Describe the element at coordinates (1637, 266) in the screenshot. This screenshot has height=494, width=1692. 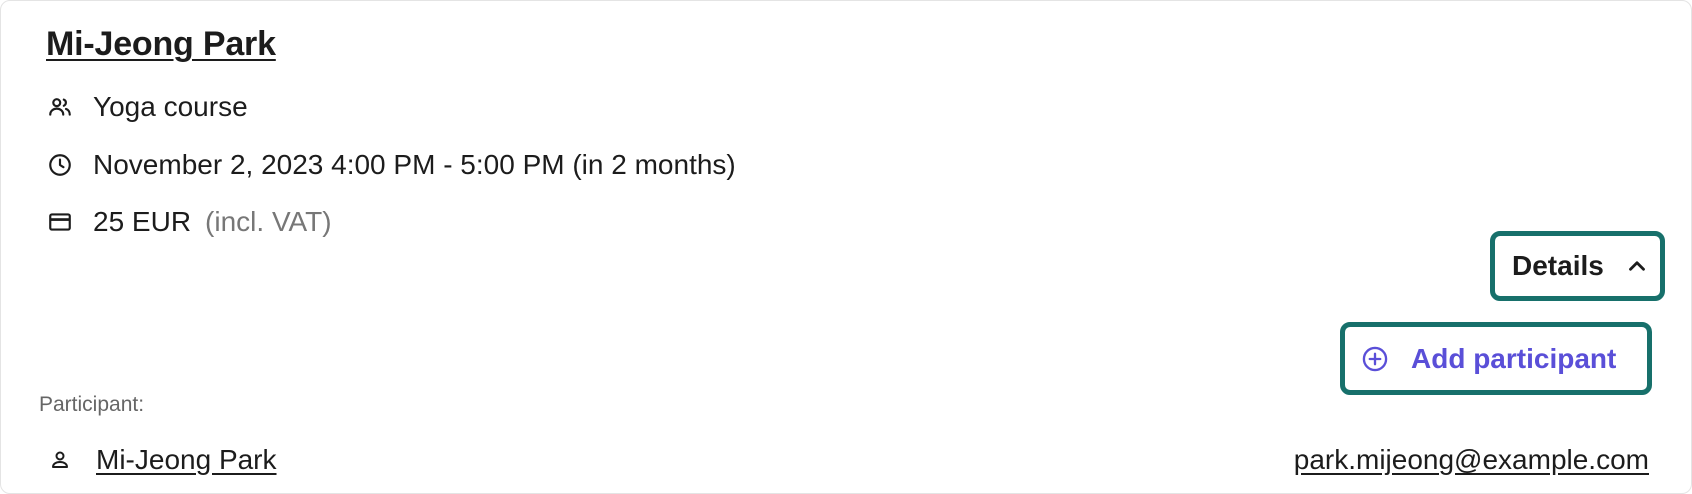
I see `chevron-up-icon` at that location.